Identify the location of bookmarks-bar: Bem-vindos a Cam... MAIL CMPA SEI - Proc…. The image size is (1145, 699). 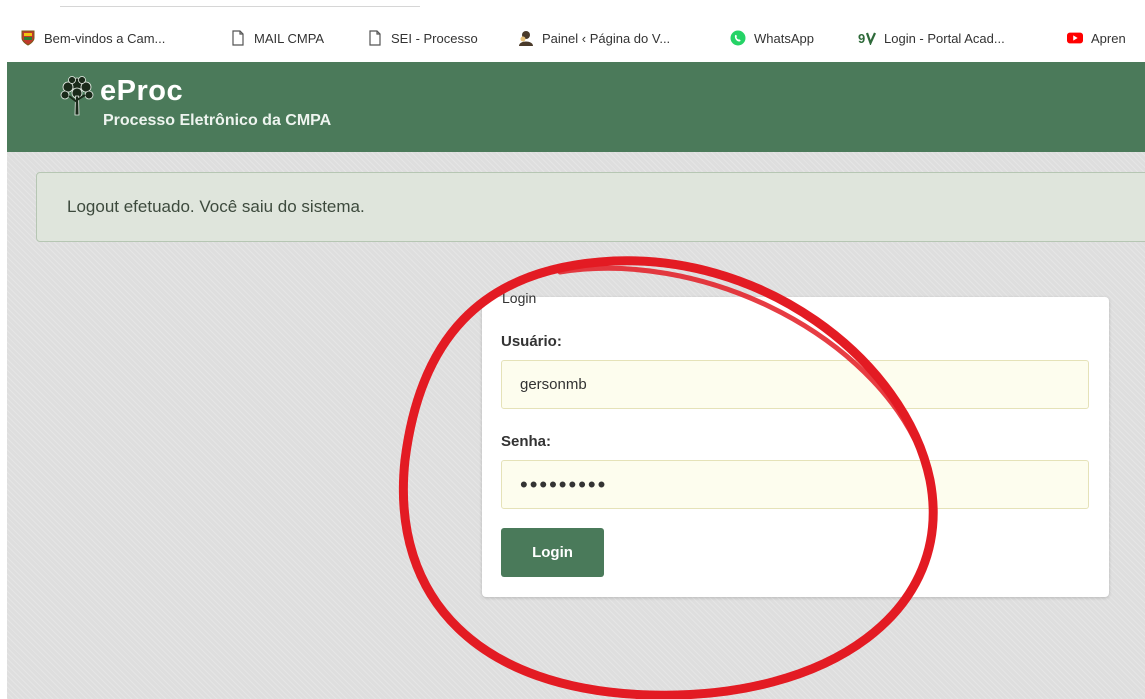
(572, 31).